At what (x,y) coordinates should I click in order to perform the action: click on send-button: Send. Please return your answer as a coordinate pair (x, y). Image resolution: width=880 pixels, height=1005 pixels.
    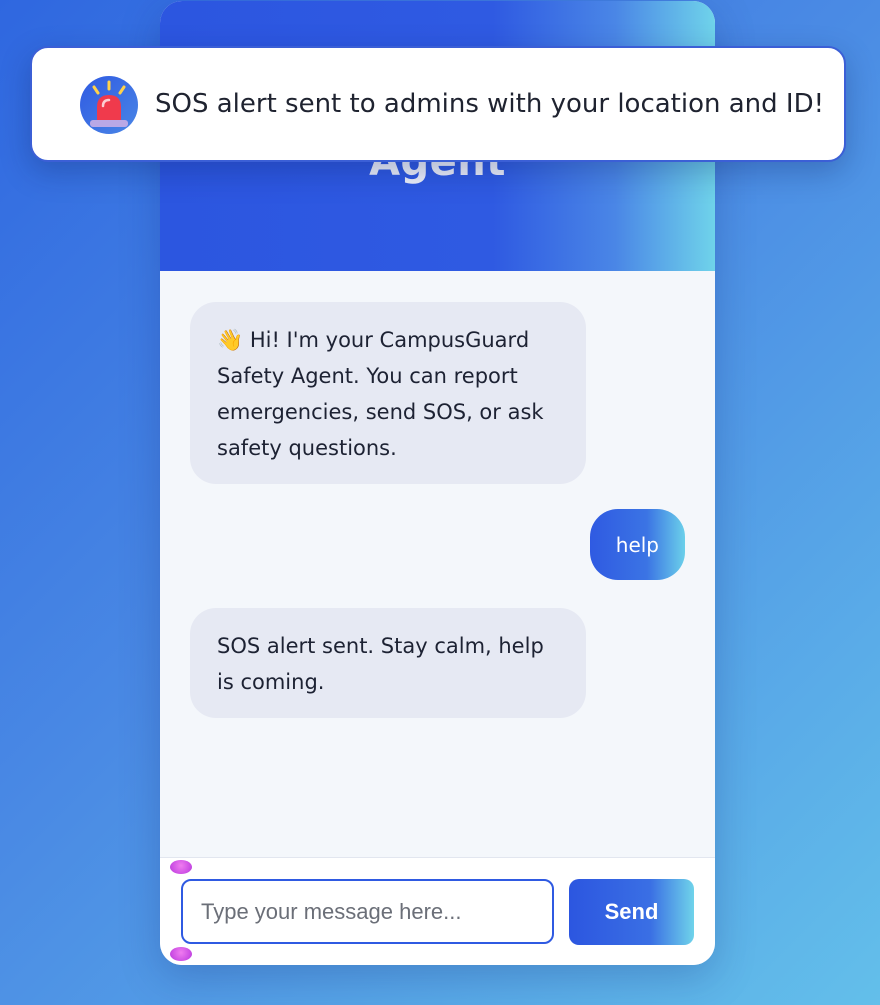
    Looking at the image, I should click on (631, 912).